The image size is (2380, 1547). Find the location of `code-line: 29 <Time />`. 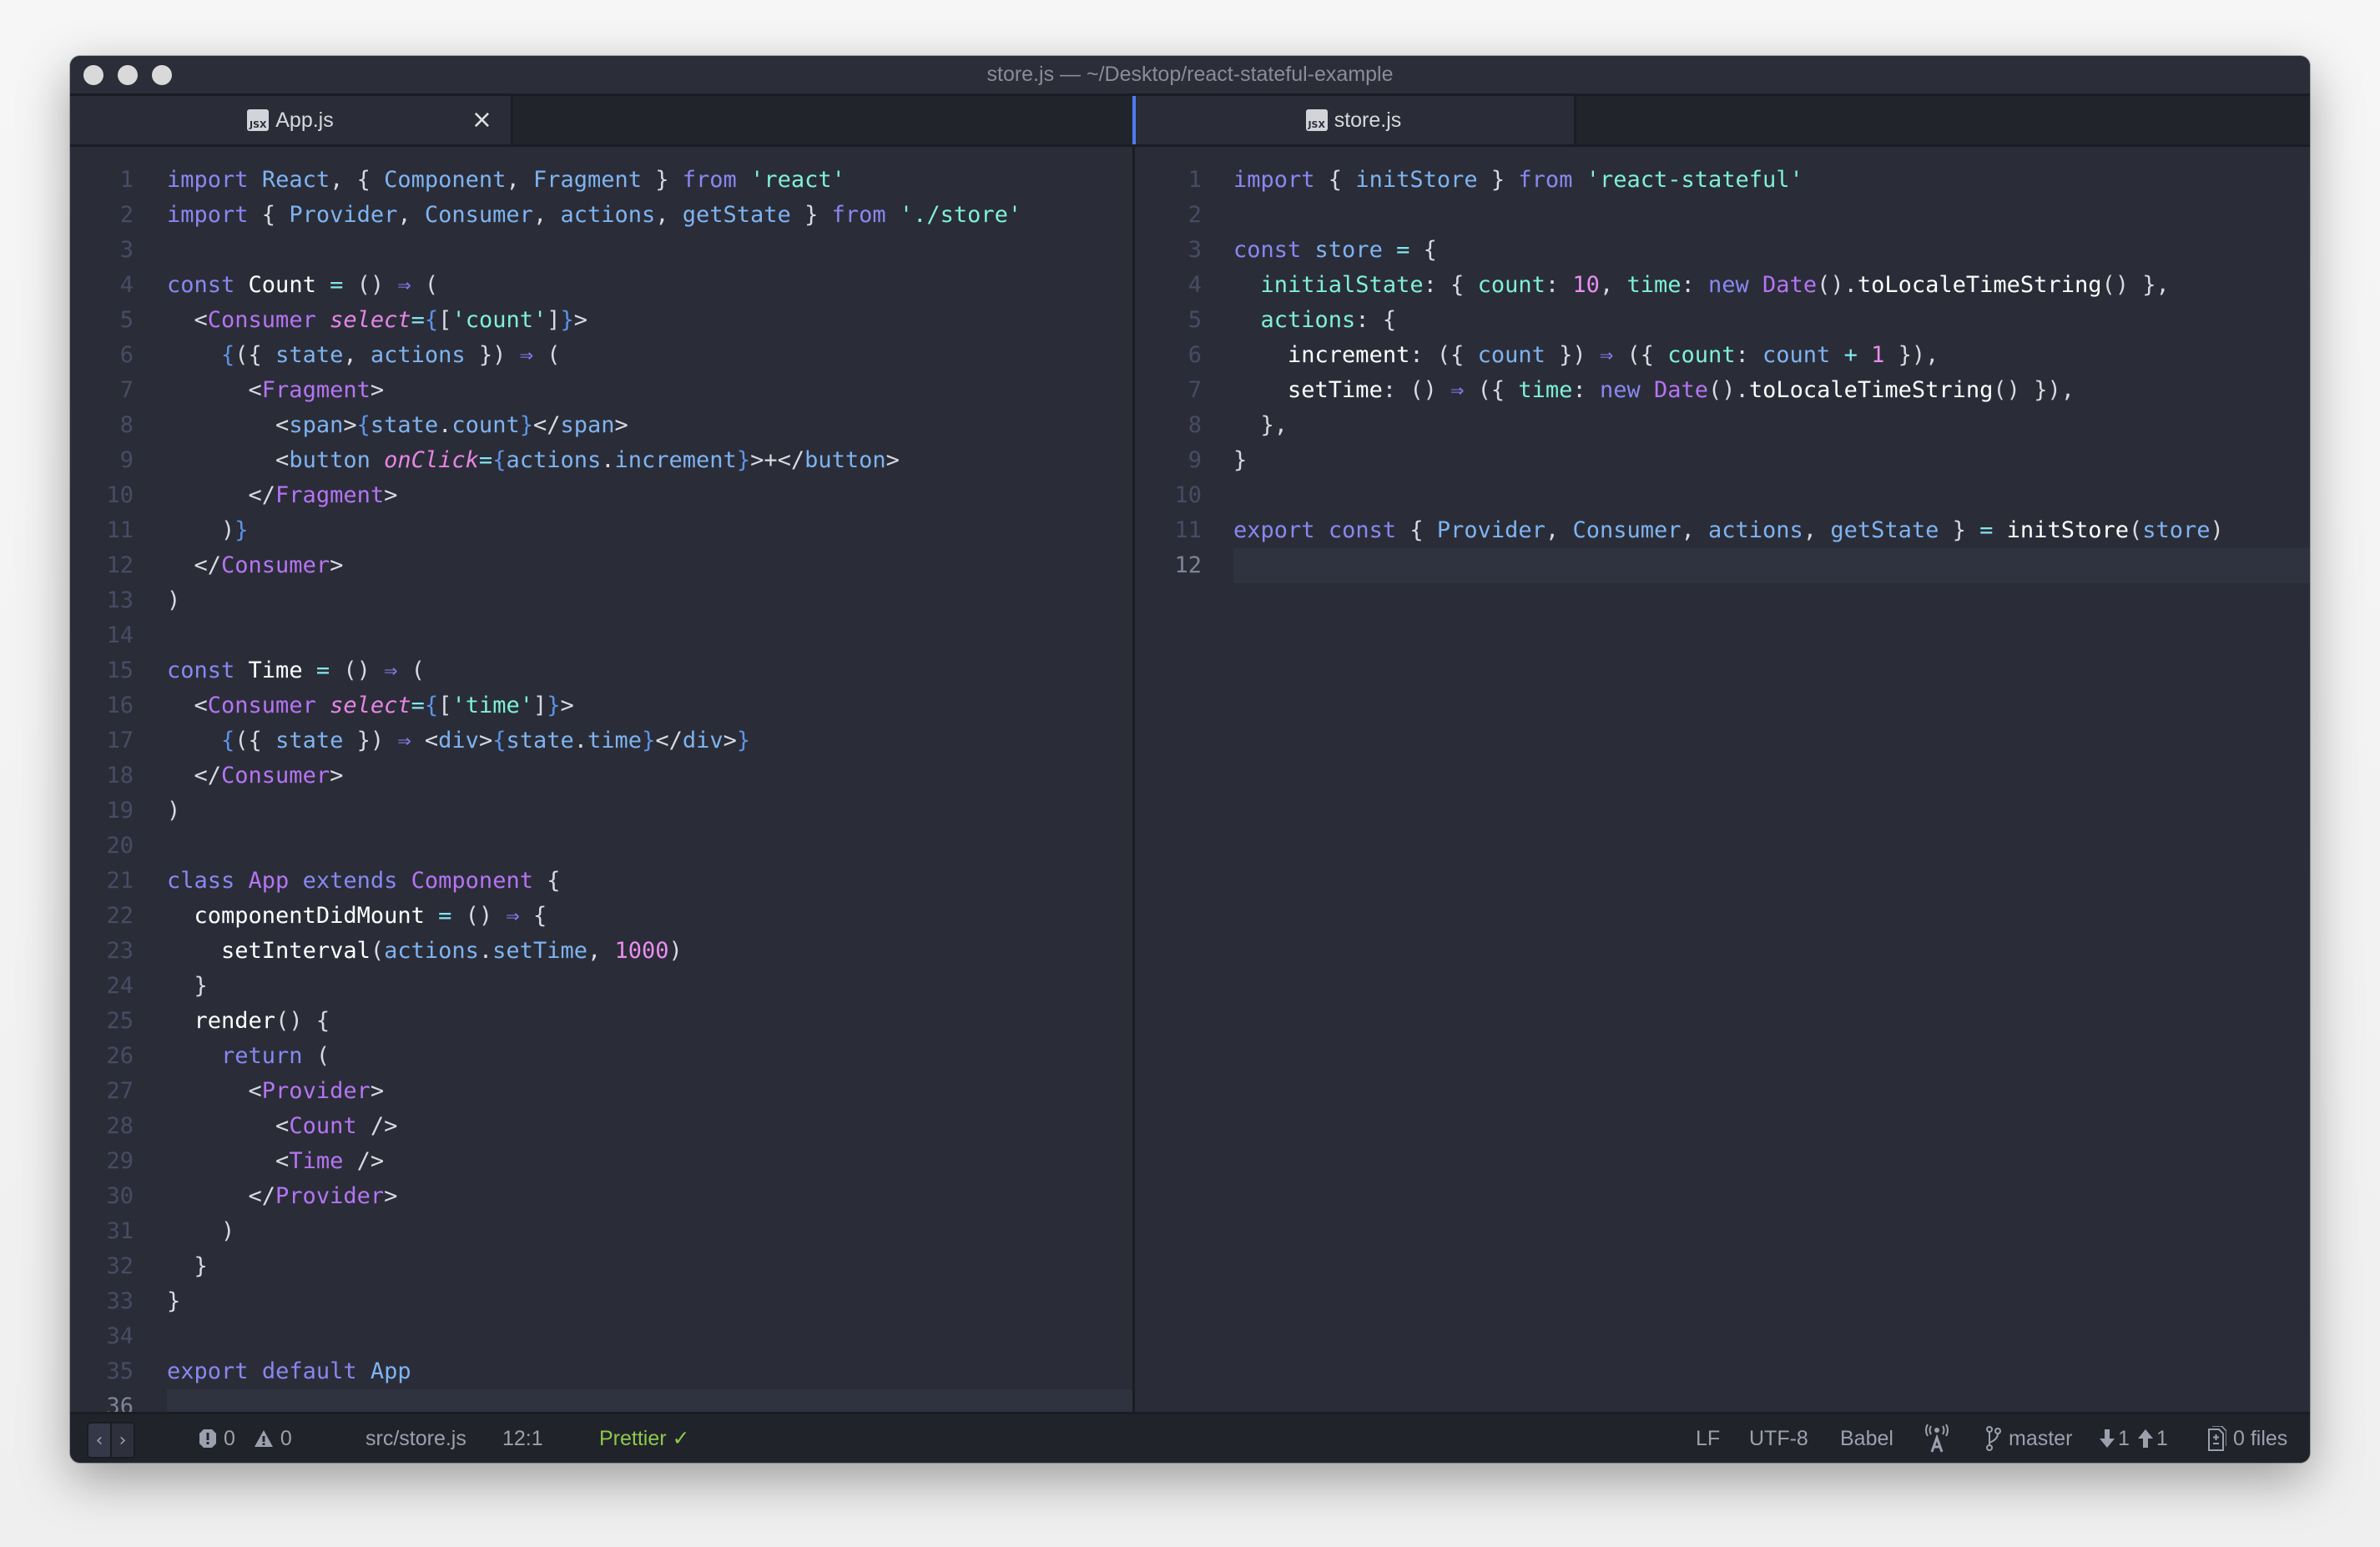

code-line: 29 <Time /> is located at coordinates (601, 1161).